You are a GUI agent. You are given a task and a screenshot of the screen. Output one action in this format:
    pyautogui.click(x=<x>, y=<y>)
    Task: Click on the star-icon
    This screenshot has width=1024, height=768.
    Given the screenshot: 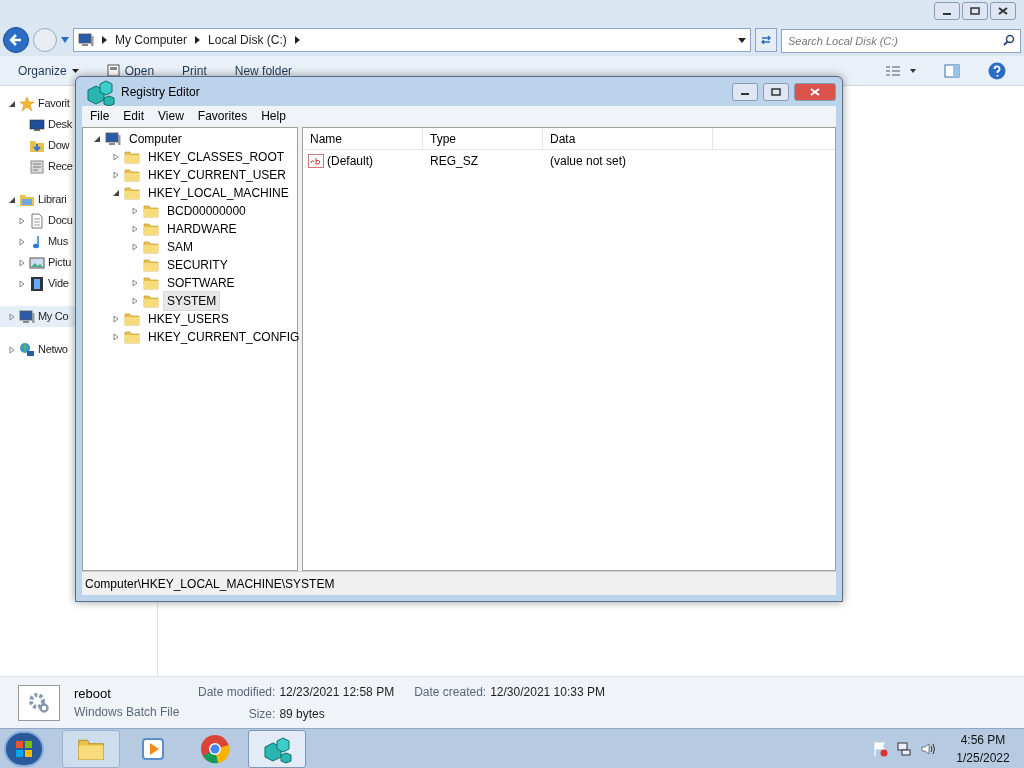 What is the action you would take?
    pyautogui.click(x=27, y=103)
    